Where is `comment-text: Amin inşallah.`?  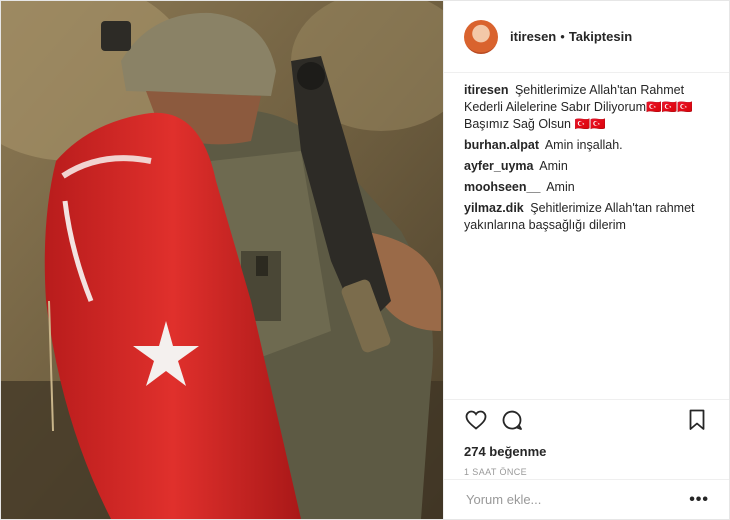 comment-text: Amin inşallah. is located at coordinates (583, 145).